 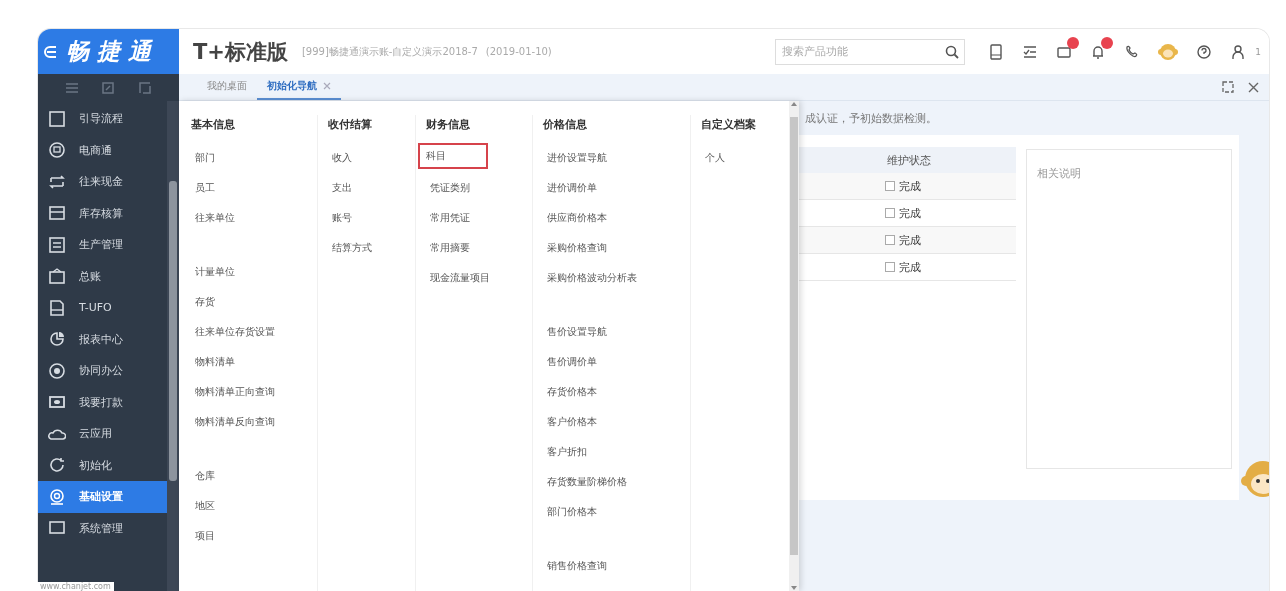 What do you see at coordinates (350, 125) in the screenshot?
I see `column-heading: 收付结算` at bounding box center [350, 125].